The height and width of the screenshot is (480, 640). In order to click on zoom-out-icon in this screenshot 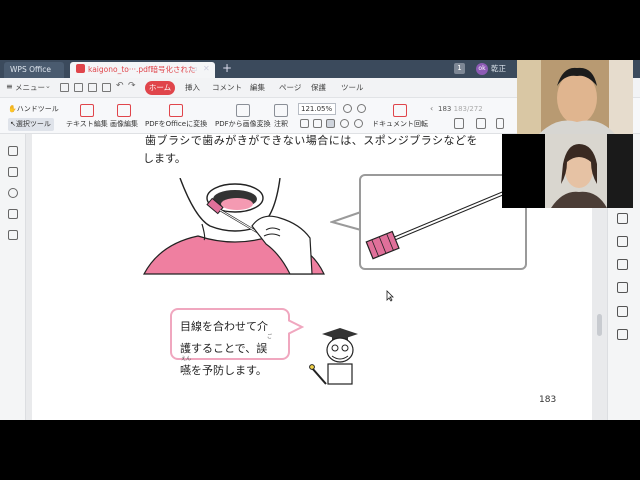, I will do `click(361, 108)`.